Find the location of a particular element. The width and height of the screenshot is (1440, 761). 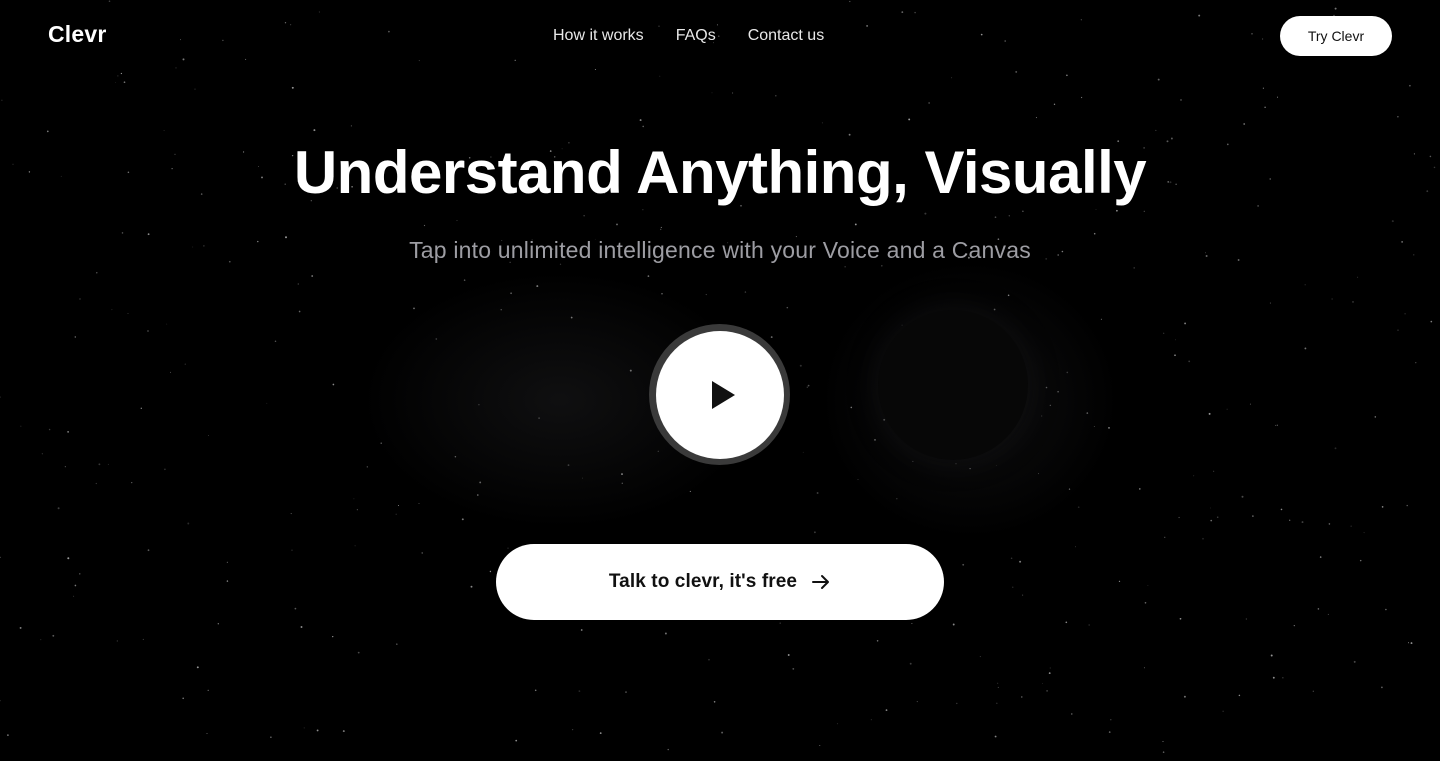

try-clevr-button: Try Clevr is located at coordinates (1336, 36).